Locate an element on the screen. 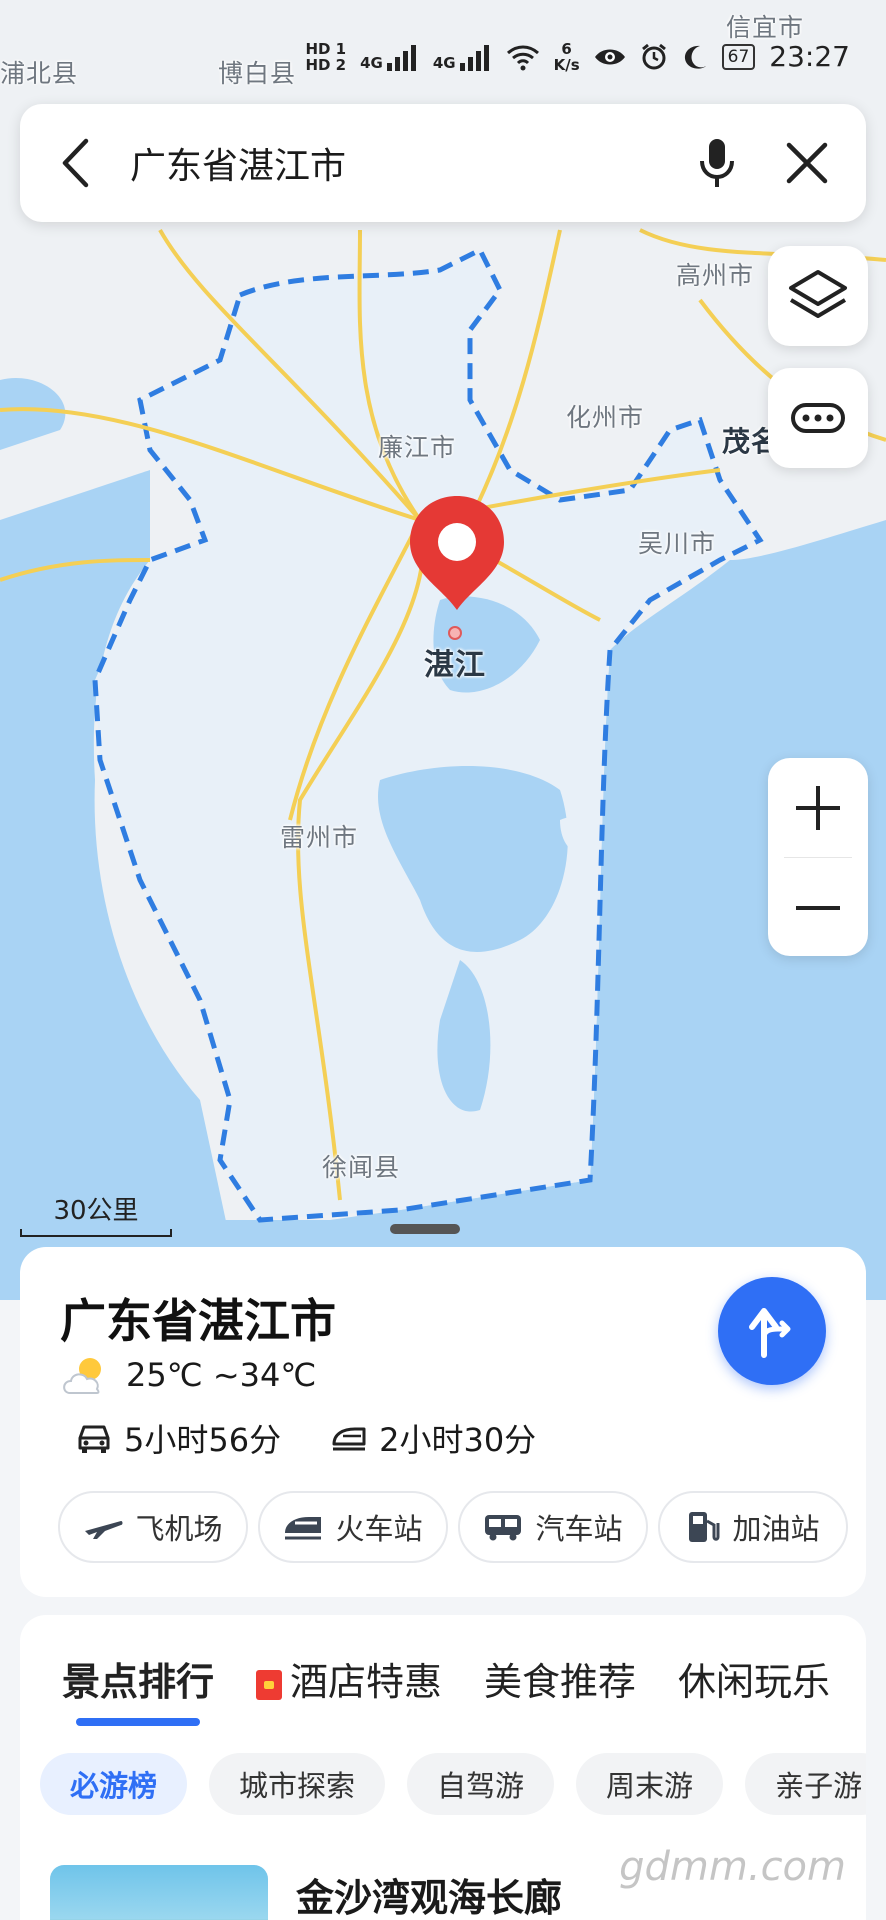  signal-2: 4G is located at coordinates (462, 57).